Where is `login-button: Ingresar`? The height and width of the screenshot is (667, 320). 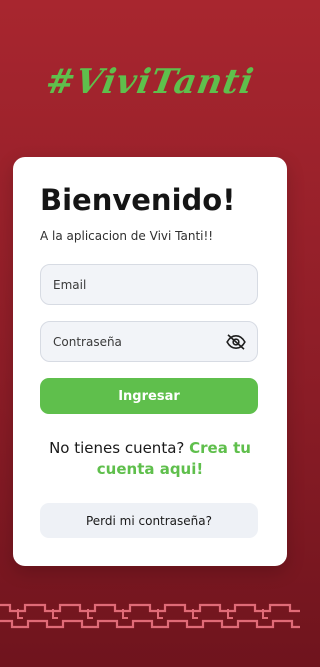
login-button: Ingresar is located at coordinates (149, 396).